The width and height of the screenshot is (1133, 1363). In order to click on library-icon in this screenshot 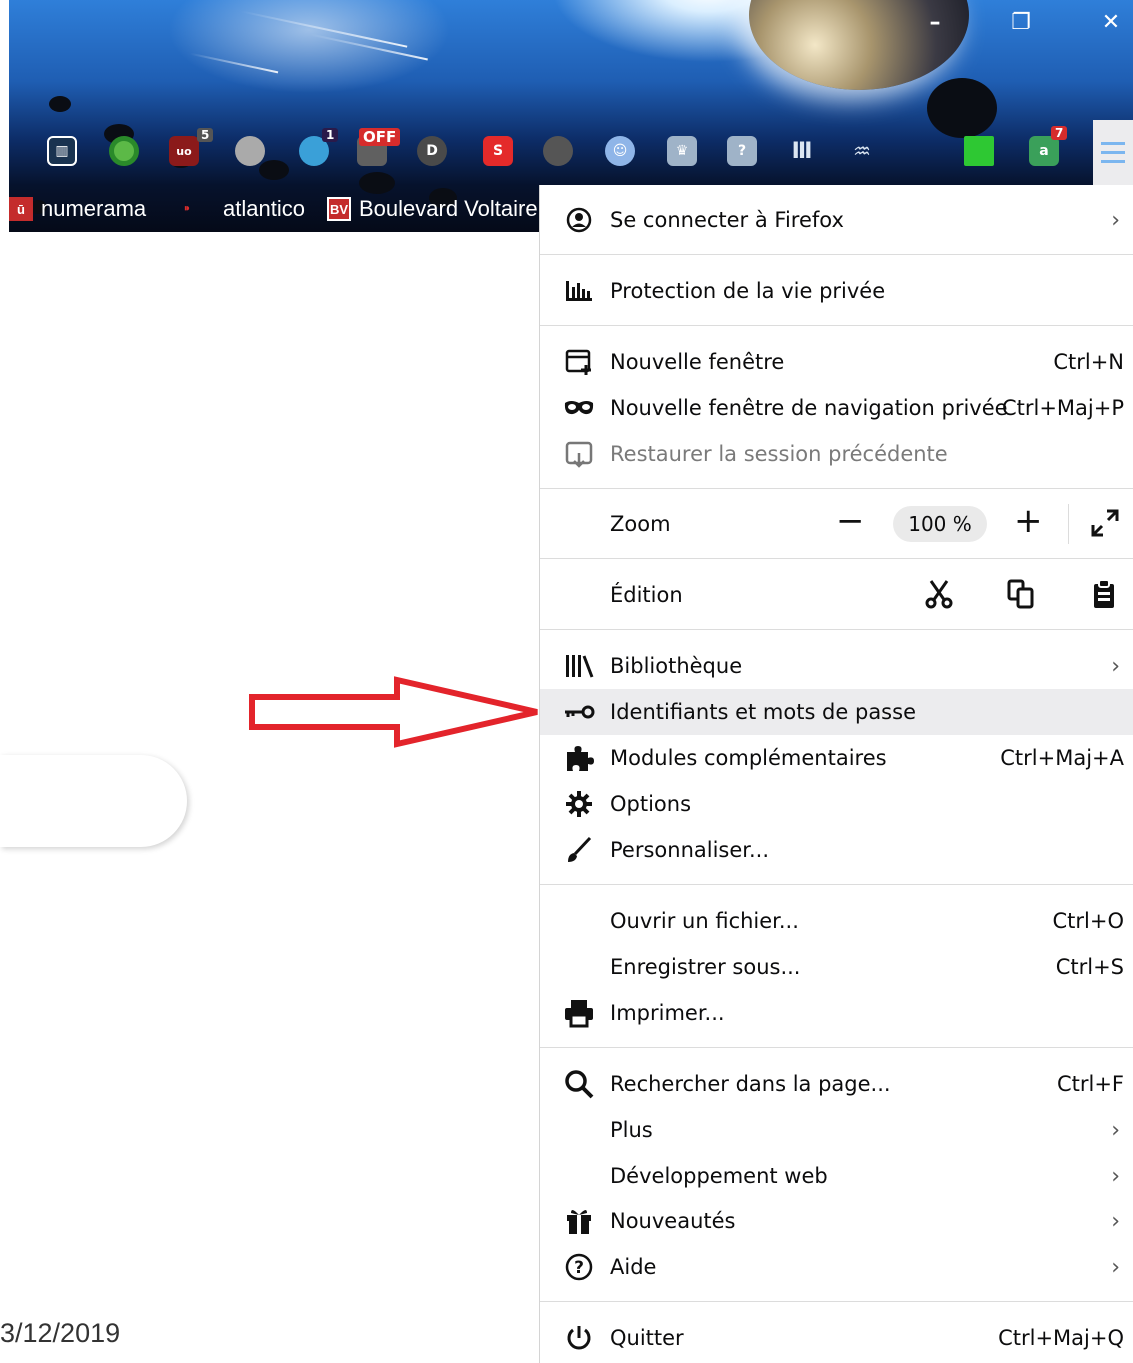, I will do `click(579, 666)`.